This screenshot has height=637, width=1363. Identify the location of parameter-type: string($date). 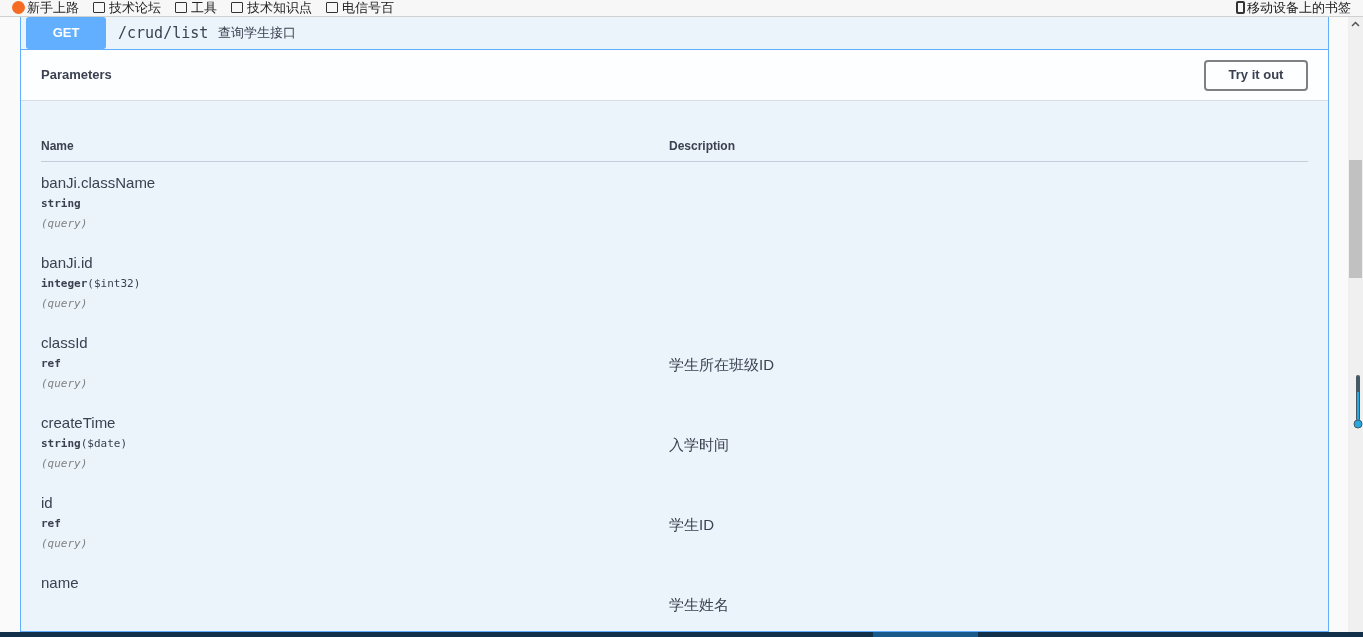
(84, 444).